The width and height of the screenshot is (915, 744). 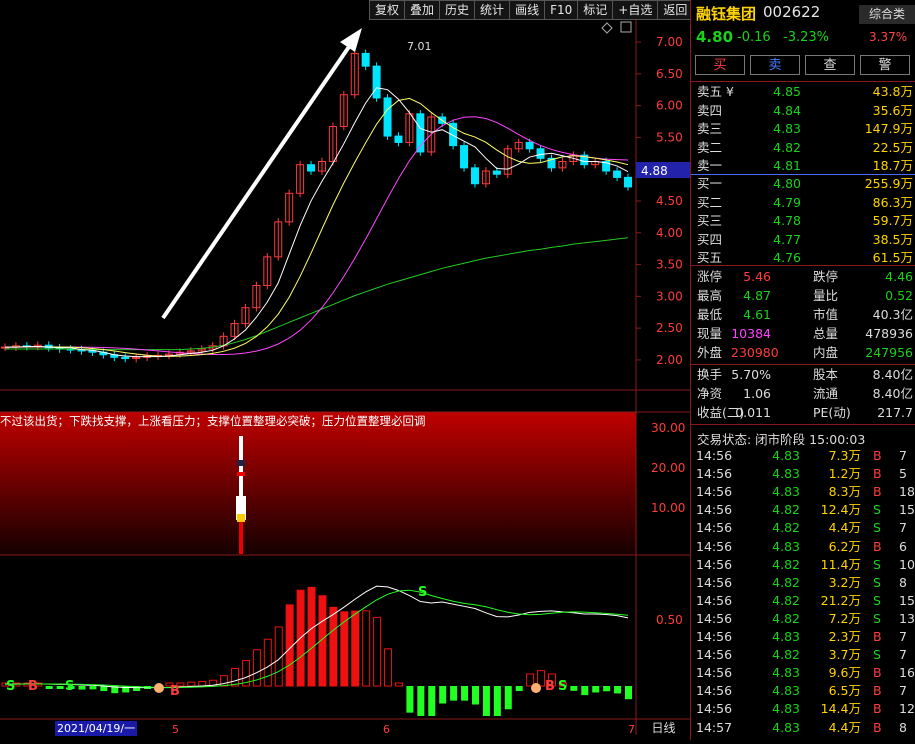 I want to click on signal-label: S, so click(x=10, y=686).